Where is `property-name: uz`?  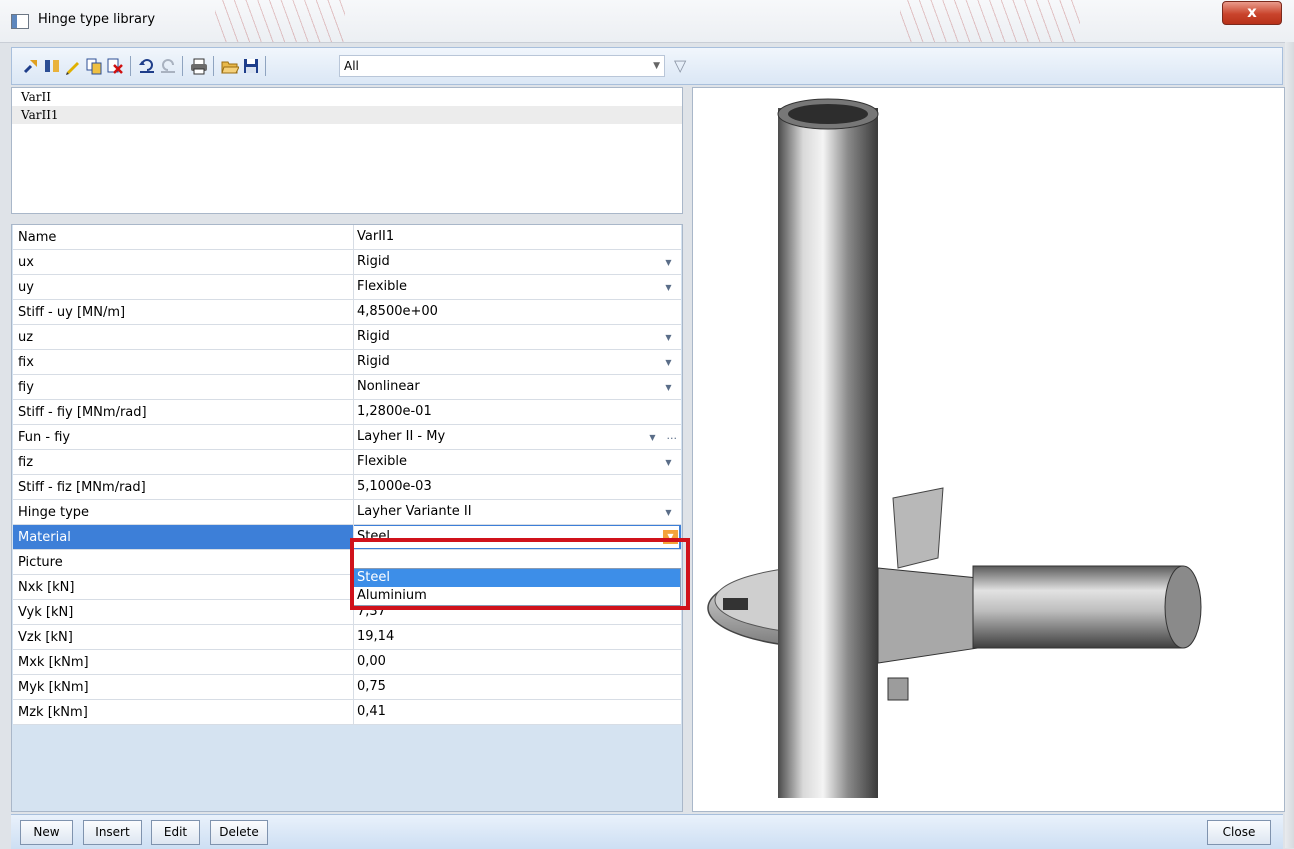 property-name: uz is located at coordinates (26, 337).